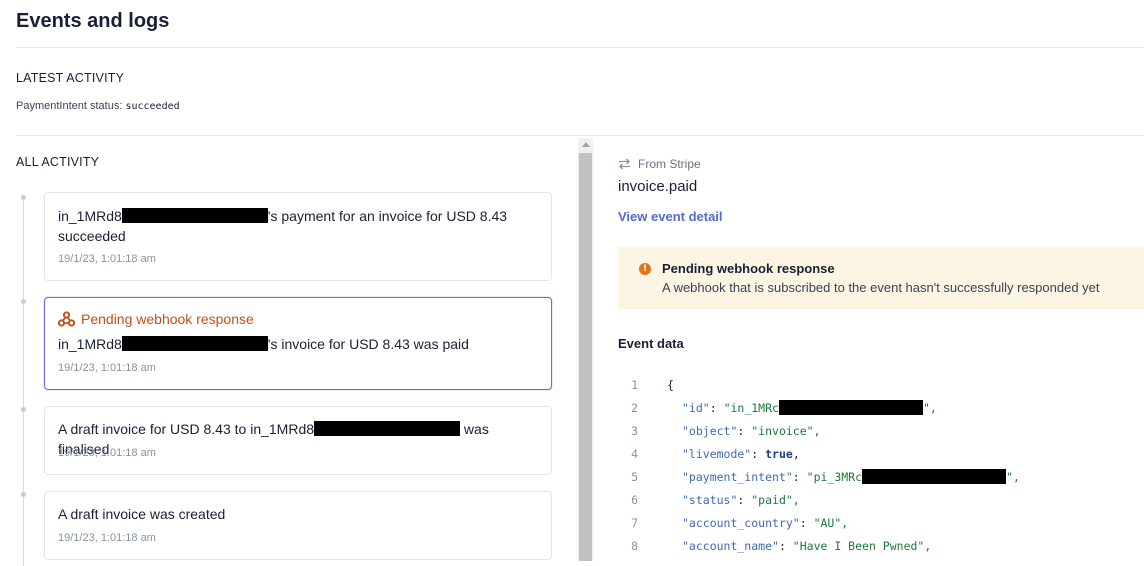 The width and height of the screenshot is (1144, 566). What do you see at coordinates (659, 164) in the screenshot?
I see `event-source: From Stripe` at bounding box center [659, 164].